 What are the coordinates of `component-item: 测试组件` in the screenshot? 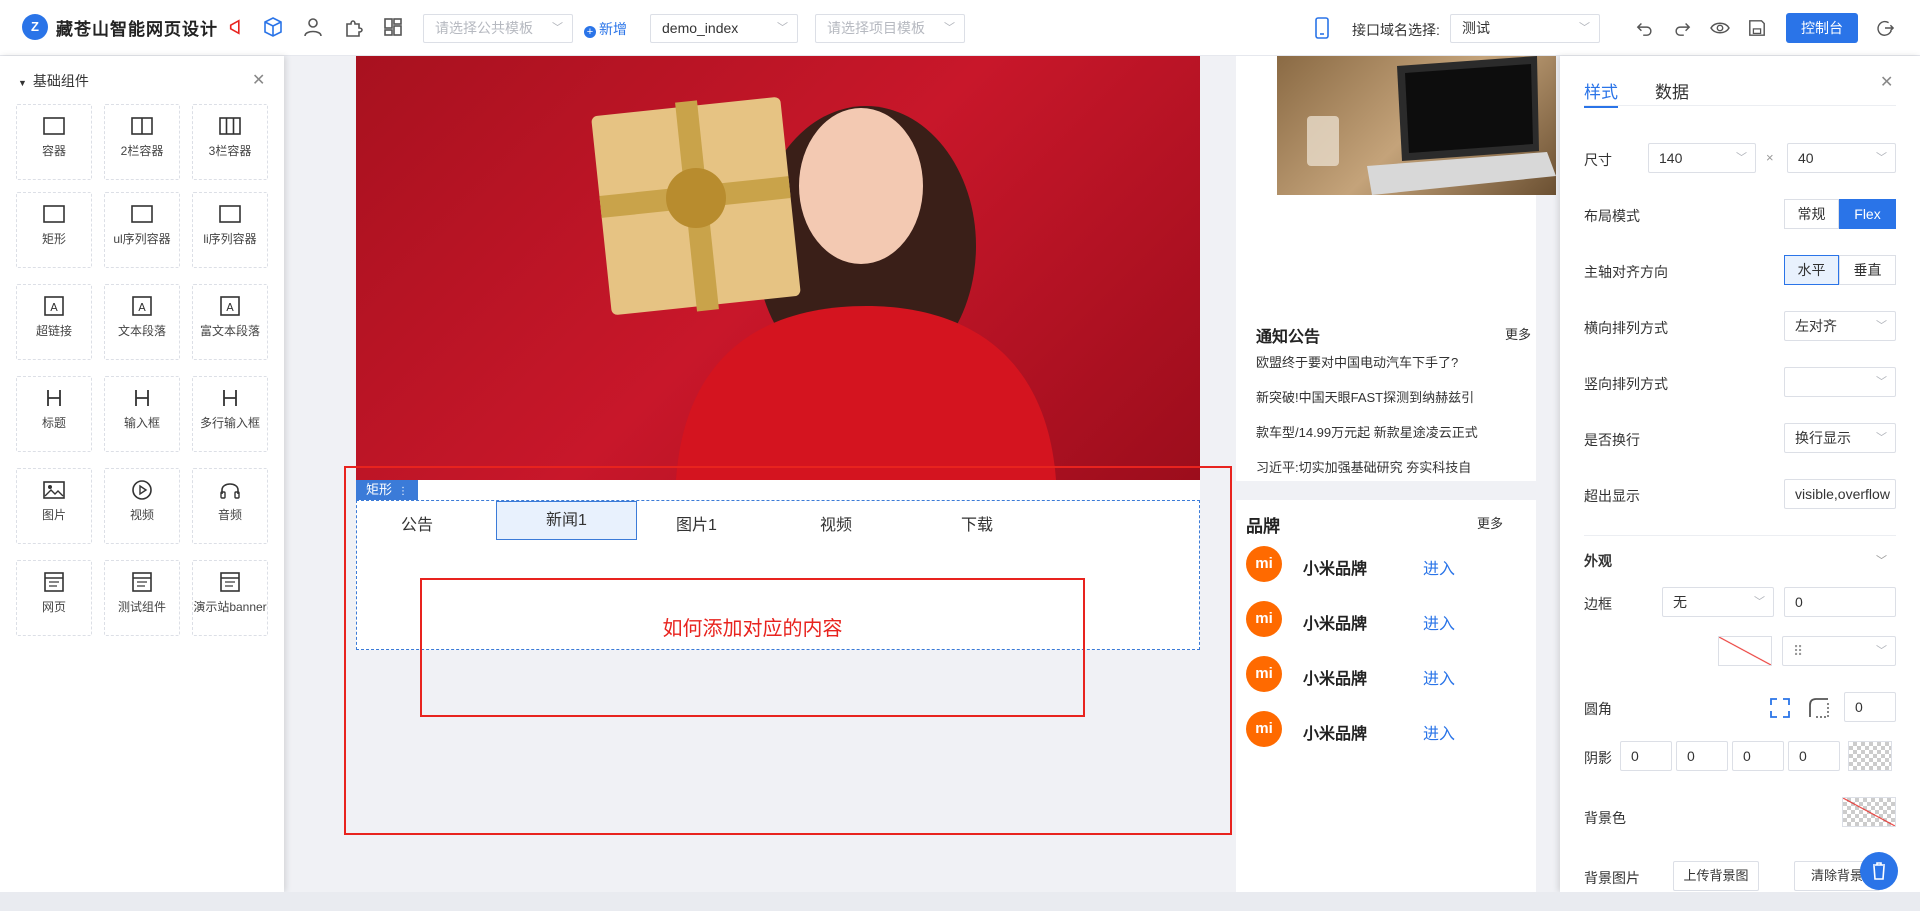 It's located at (142, 598).